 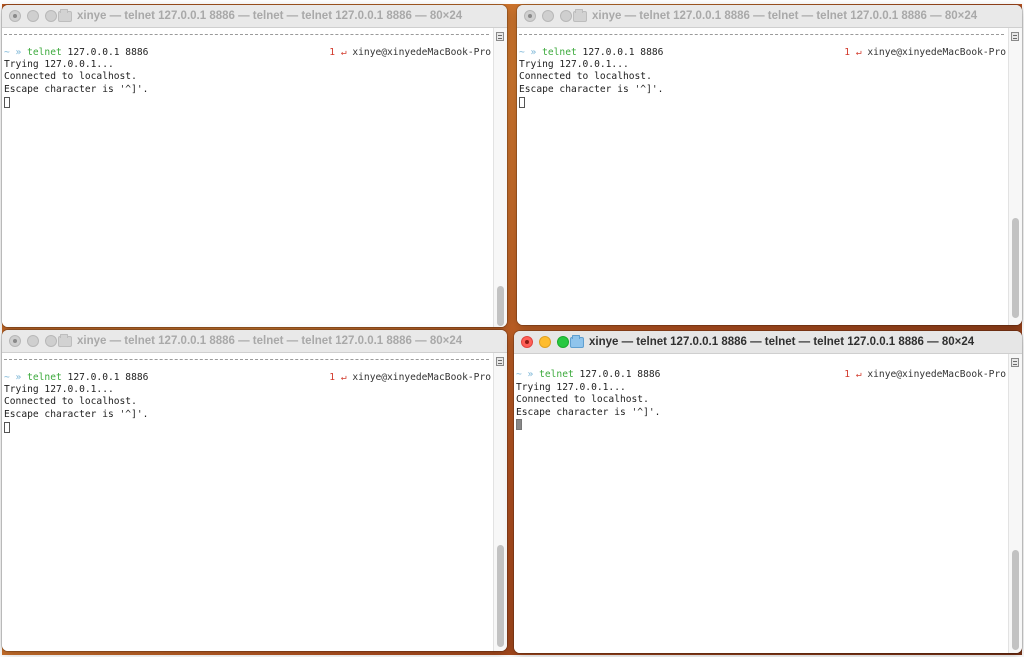 I want to click on screen-border-top, so click(x=512, y=2).